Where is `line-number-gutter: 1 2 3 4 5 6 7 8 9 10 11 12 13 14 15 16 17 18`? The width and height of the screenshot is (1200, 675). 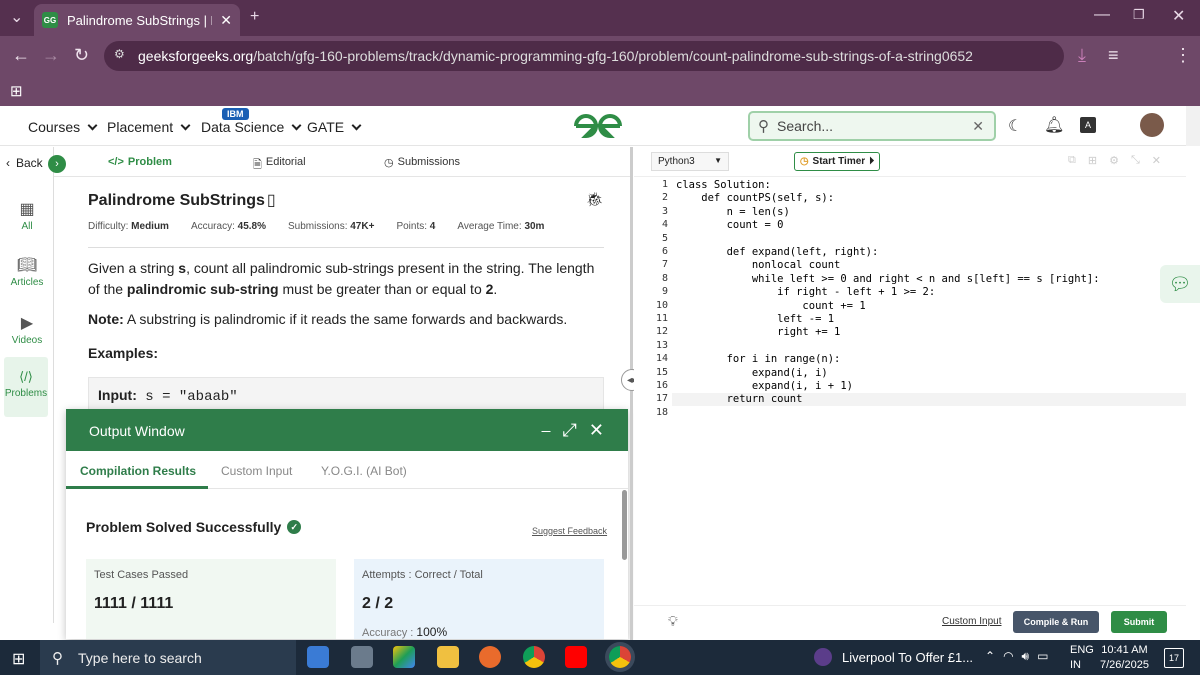 line-number-gutter: 1 2 3 4 5 6 7 8 9 10 11 12 13 14 15 16 17 18 is located at coordinates (653, 391).